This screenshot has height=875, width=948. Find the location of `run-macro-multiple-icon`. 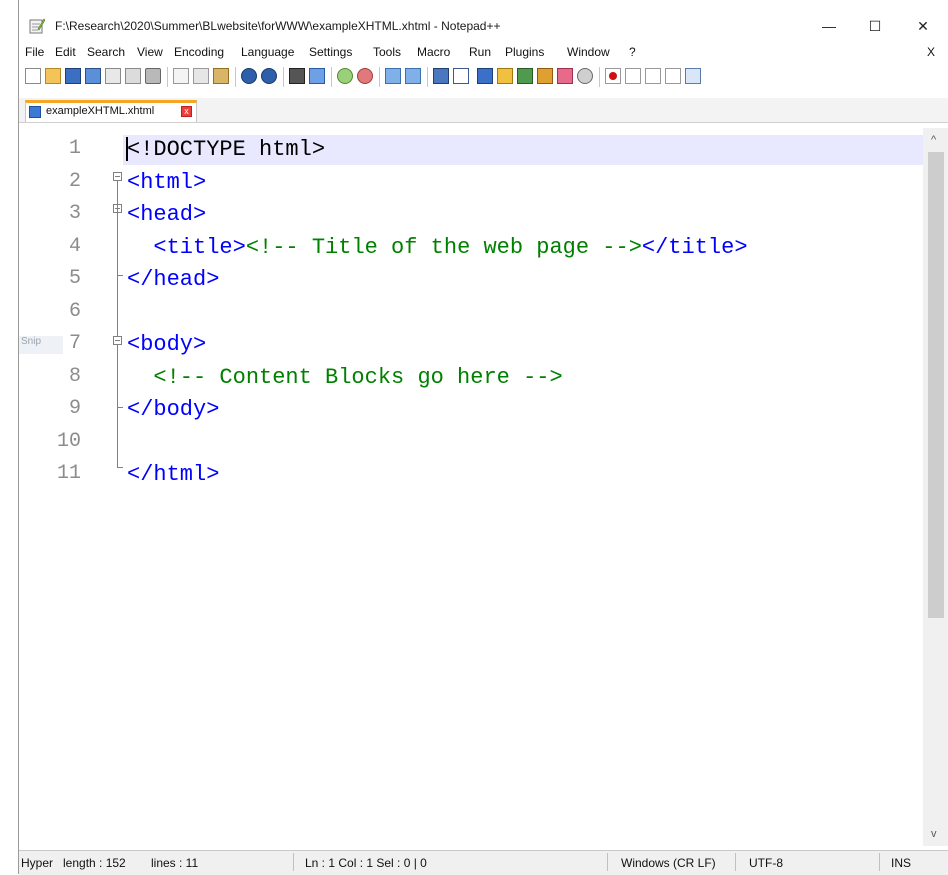

run-macro-multiple-icon is located at coordinates (673, 76).